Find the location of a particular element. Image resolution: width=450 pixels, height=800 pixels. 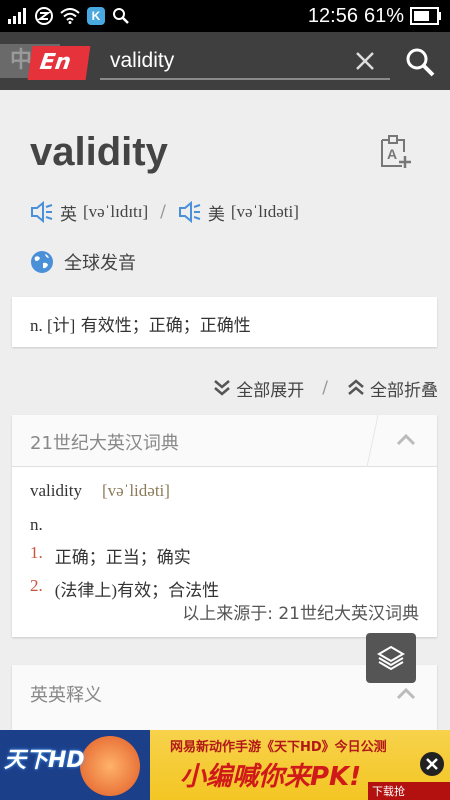

layers-button is located at coordinates (391, 658).